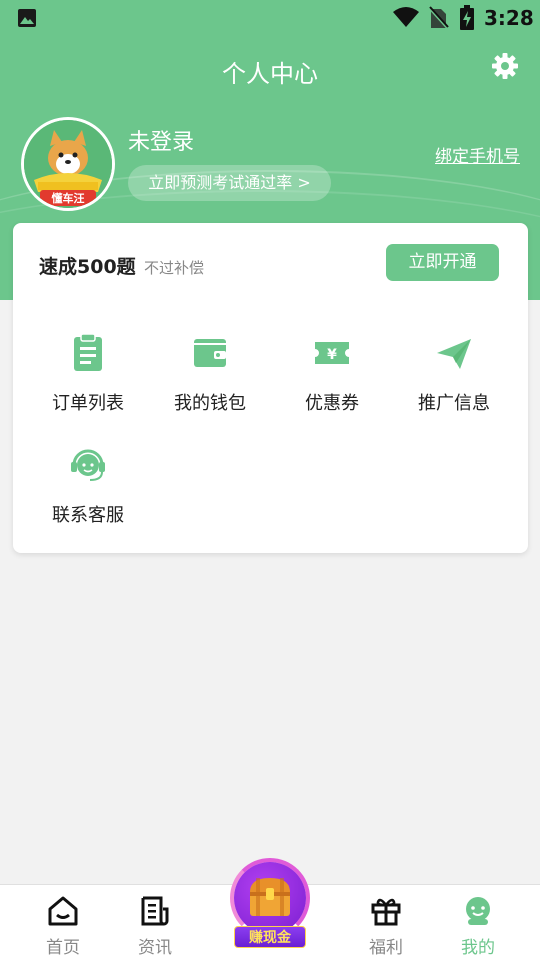  I want to click on tab-label: 福利, so click(386, 948).